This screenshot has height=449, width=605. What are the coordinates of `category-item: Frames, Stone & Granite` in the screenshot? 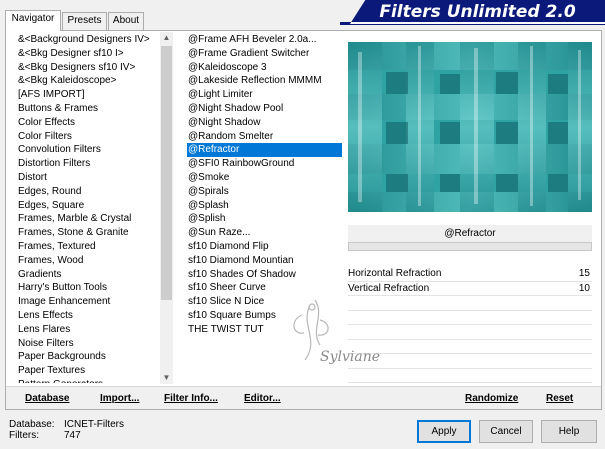 It's located at (88, 233).